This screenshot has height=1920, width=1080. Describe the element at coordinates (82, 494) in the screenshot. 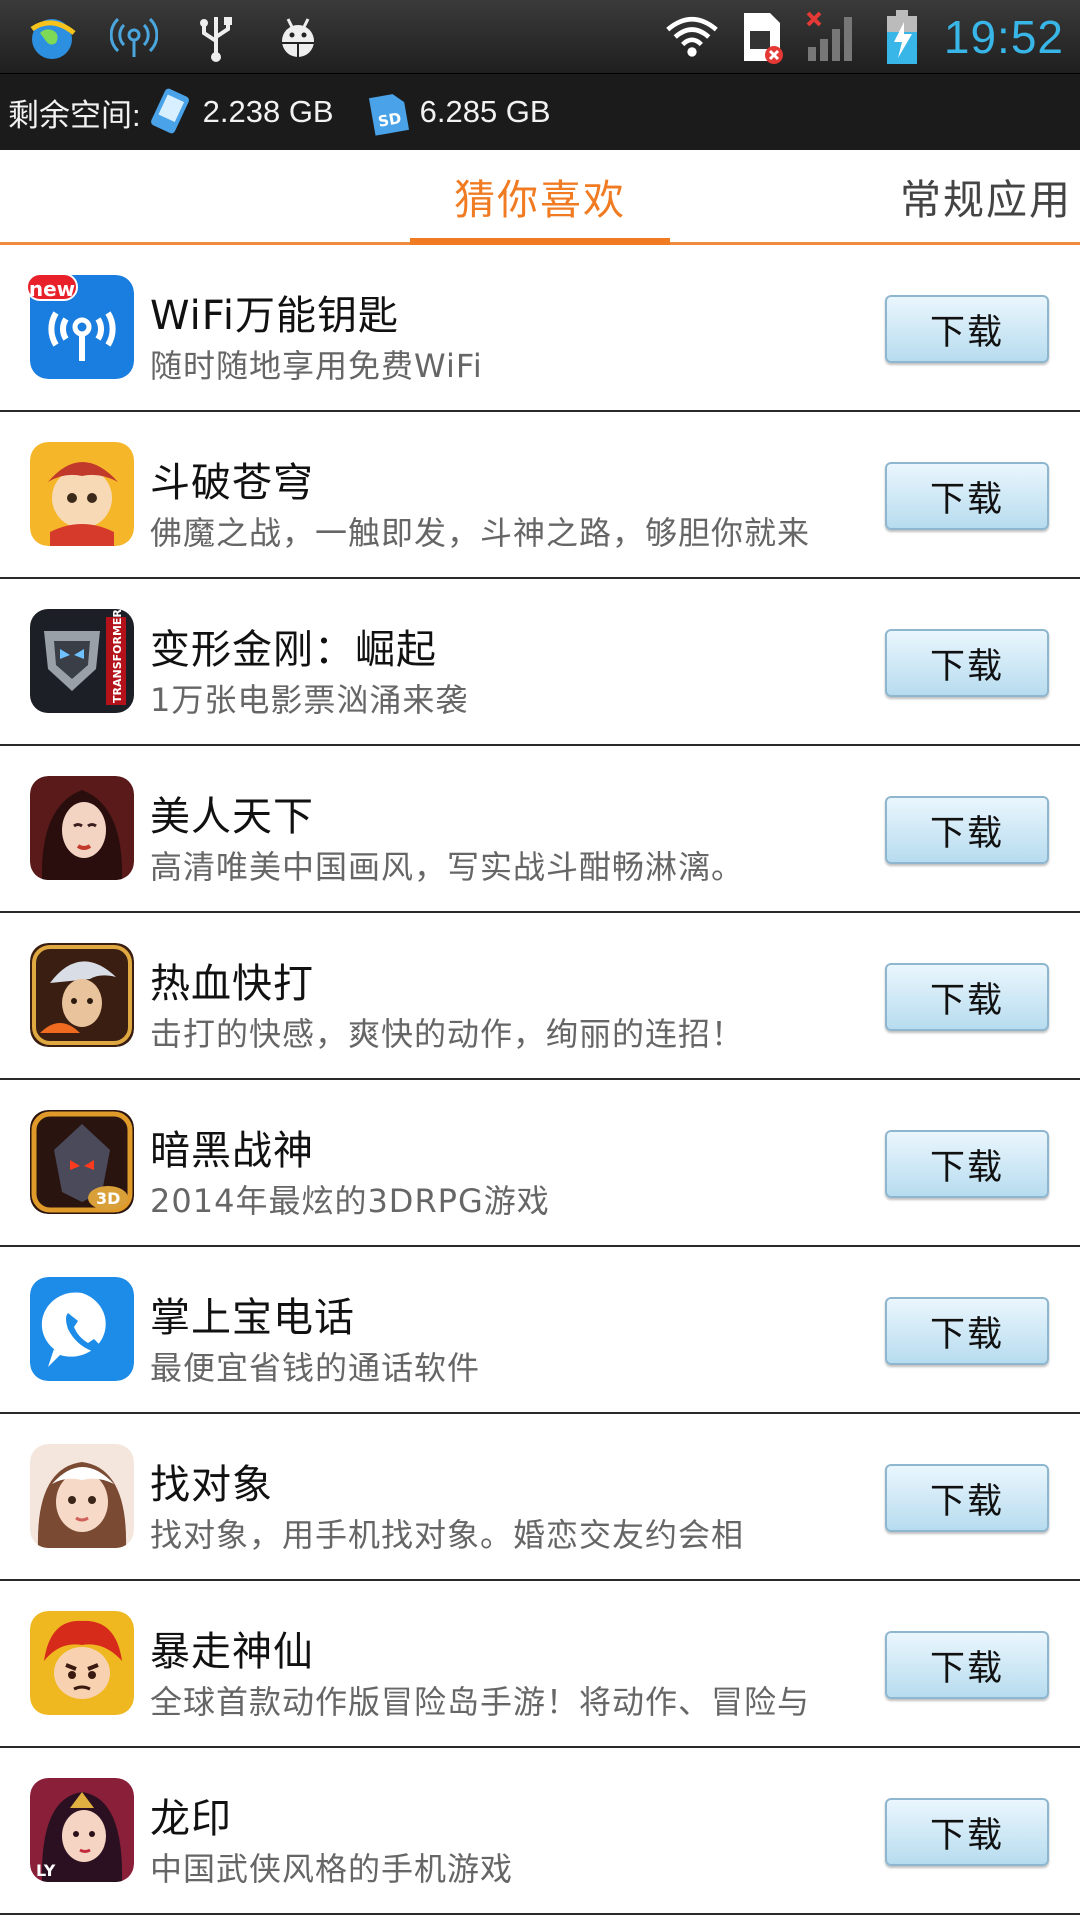

I see `doupo-game-icon` at that location.